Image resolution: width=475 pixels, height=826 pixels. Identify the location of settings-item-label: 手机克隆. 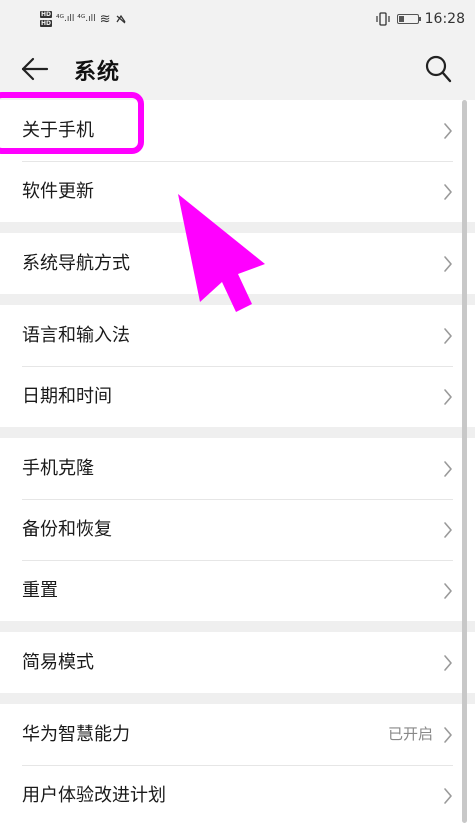
(58, 468).